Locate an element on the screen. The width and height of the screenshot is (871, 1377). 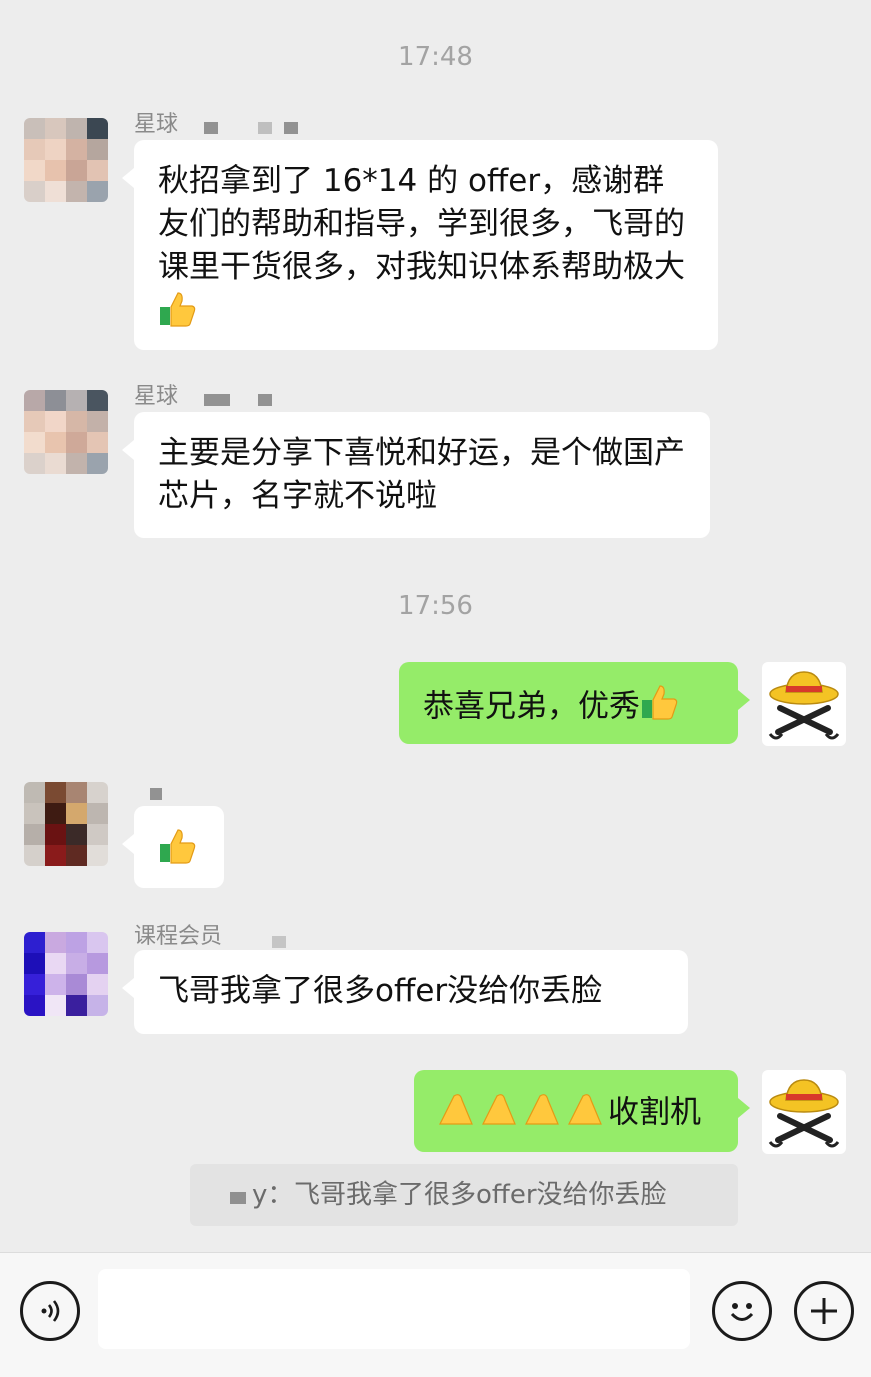
message-bubble-self: 恭喜兄弟，优秀 is located at coordinates (574, 703).